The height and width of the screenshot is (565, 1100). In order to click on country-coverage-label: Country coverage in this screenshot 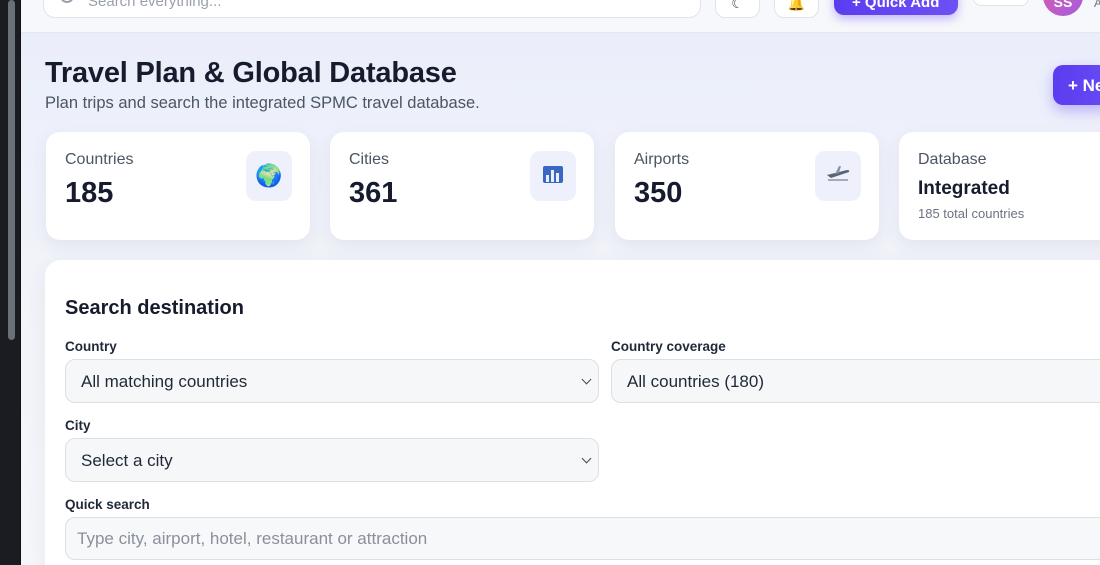, I will do `click(668, 346)`.